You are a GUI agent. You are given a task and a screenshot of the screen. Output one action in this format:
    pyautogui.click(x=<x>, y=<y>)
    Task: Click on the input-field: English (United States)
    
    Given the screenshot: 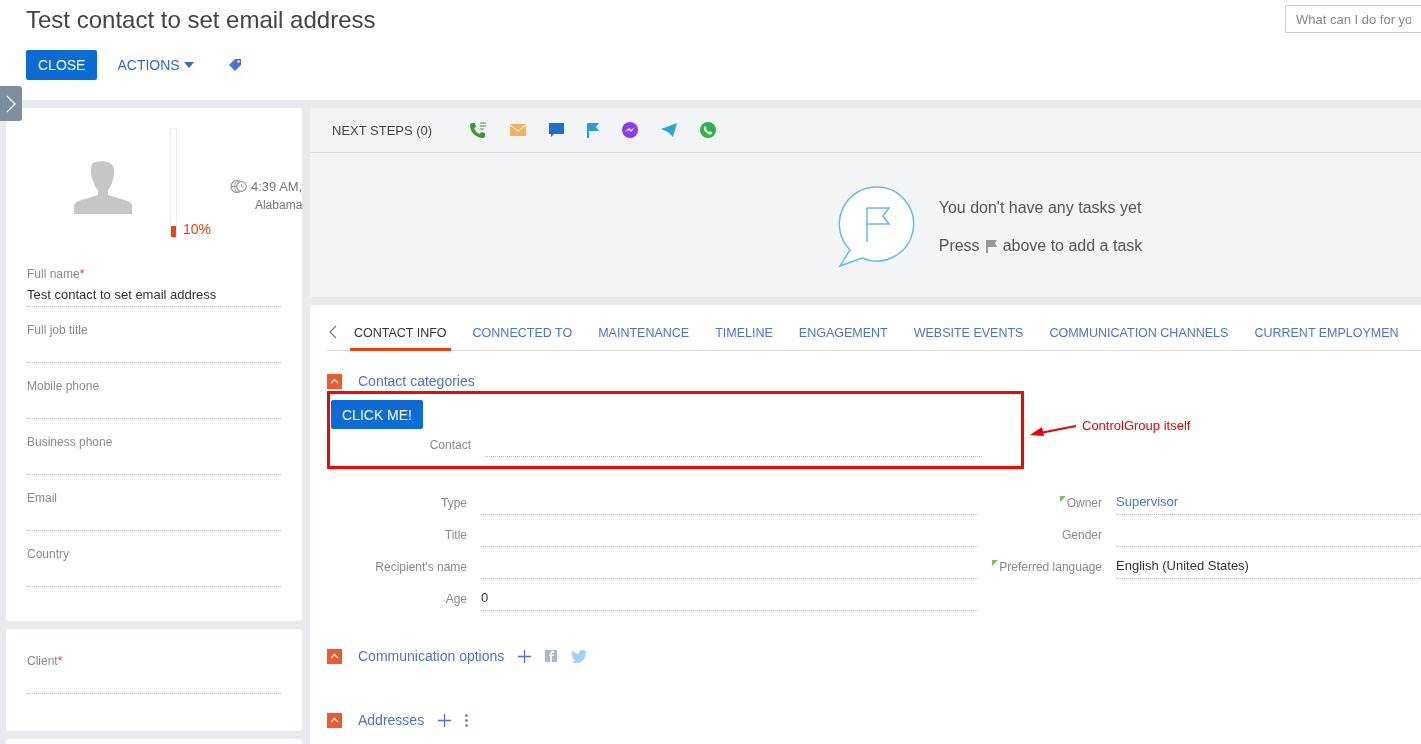 What is the action you would take?
    pyautogui.click(x=1268, y=567)
    